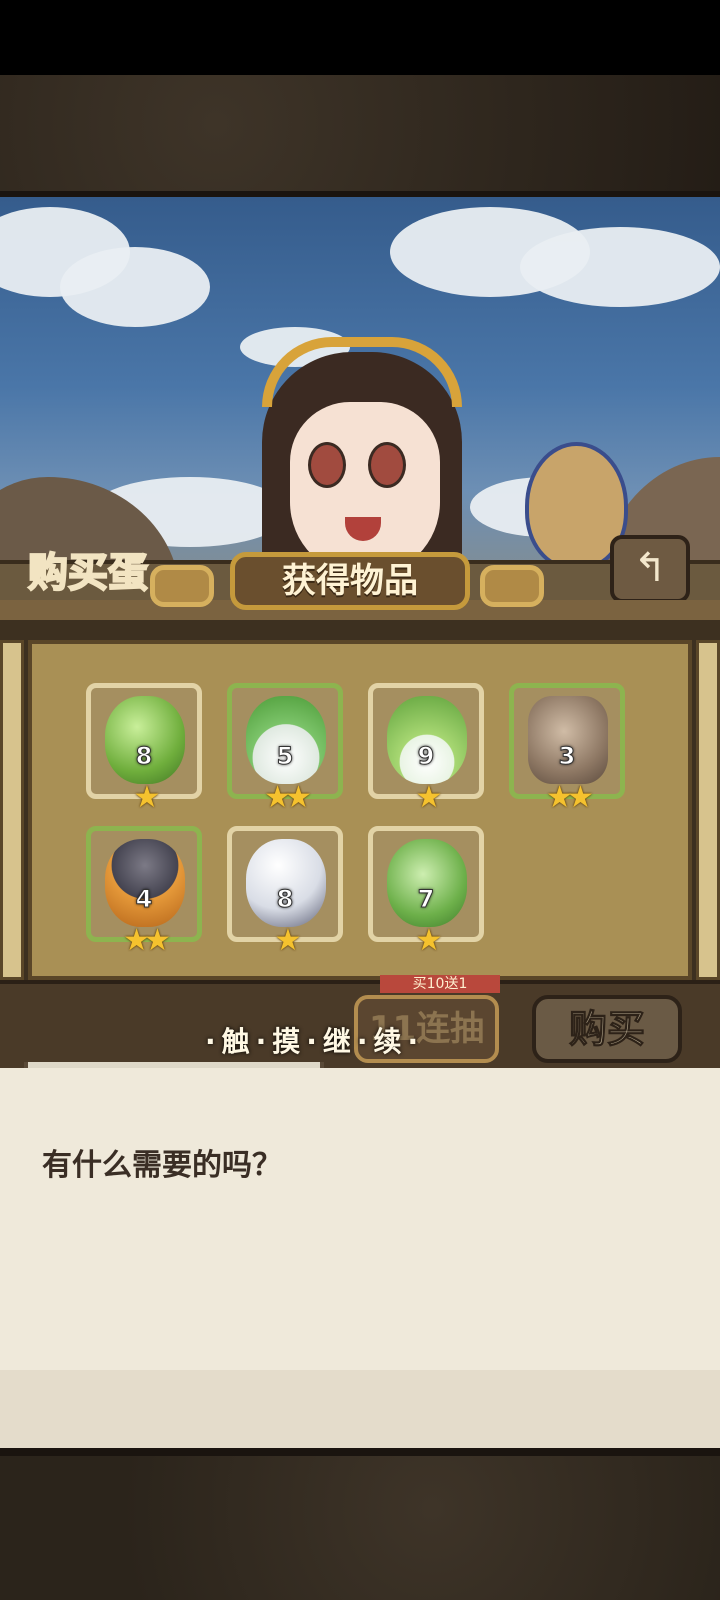 The width and height of the screenshot is (720, 1600). I want to click on bonus-banner: 买10送1, so click(440, 984).